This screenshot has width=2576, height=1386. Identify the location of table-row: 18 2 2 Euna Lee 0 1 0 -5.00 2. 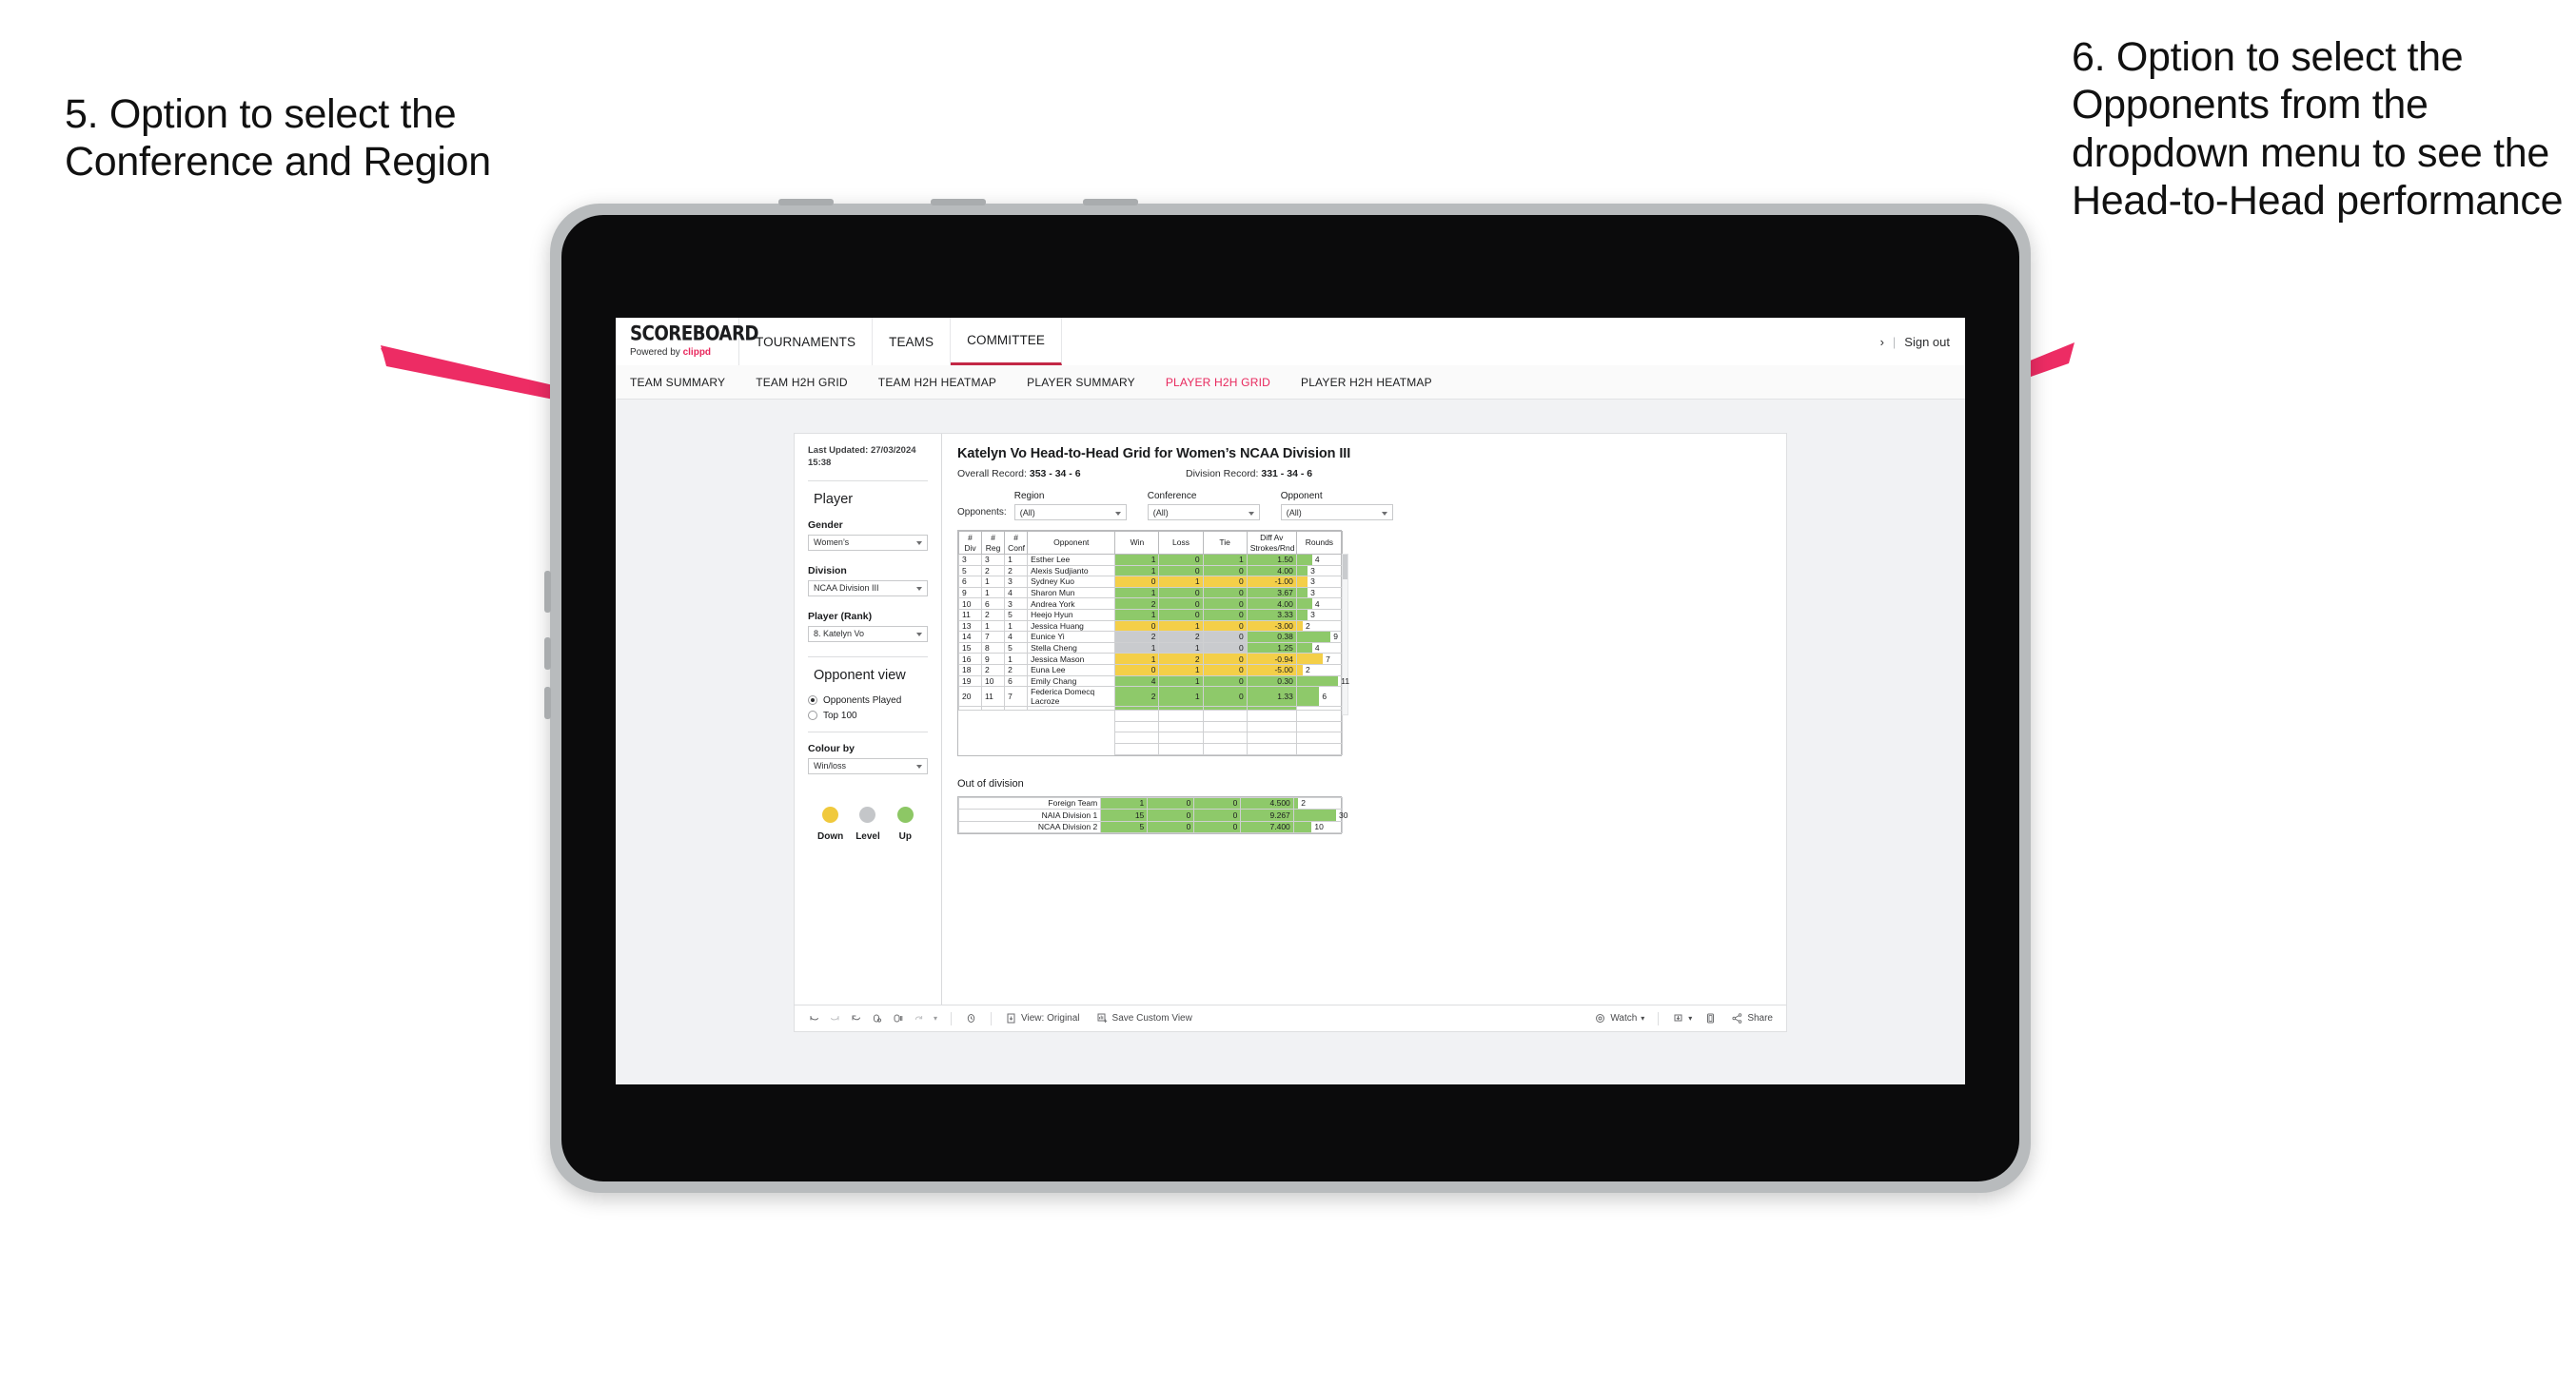
(1150, 669).